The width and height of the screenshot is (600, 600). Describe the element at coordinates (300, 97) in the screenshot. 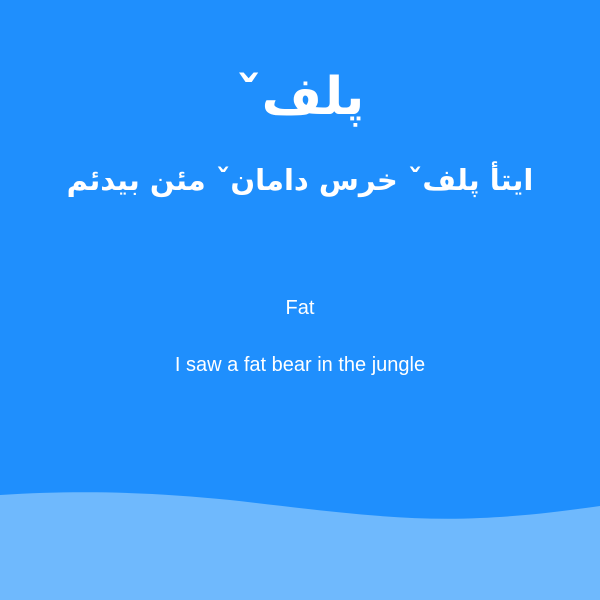

I see `vocabulary-word: پلفˇ` at that location.